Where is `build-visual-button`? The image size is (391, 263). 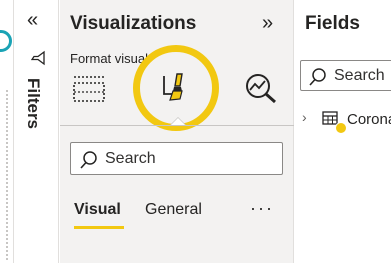
build-visual-button is located at coordinates (89, 90).